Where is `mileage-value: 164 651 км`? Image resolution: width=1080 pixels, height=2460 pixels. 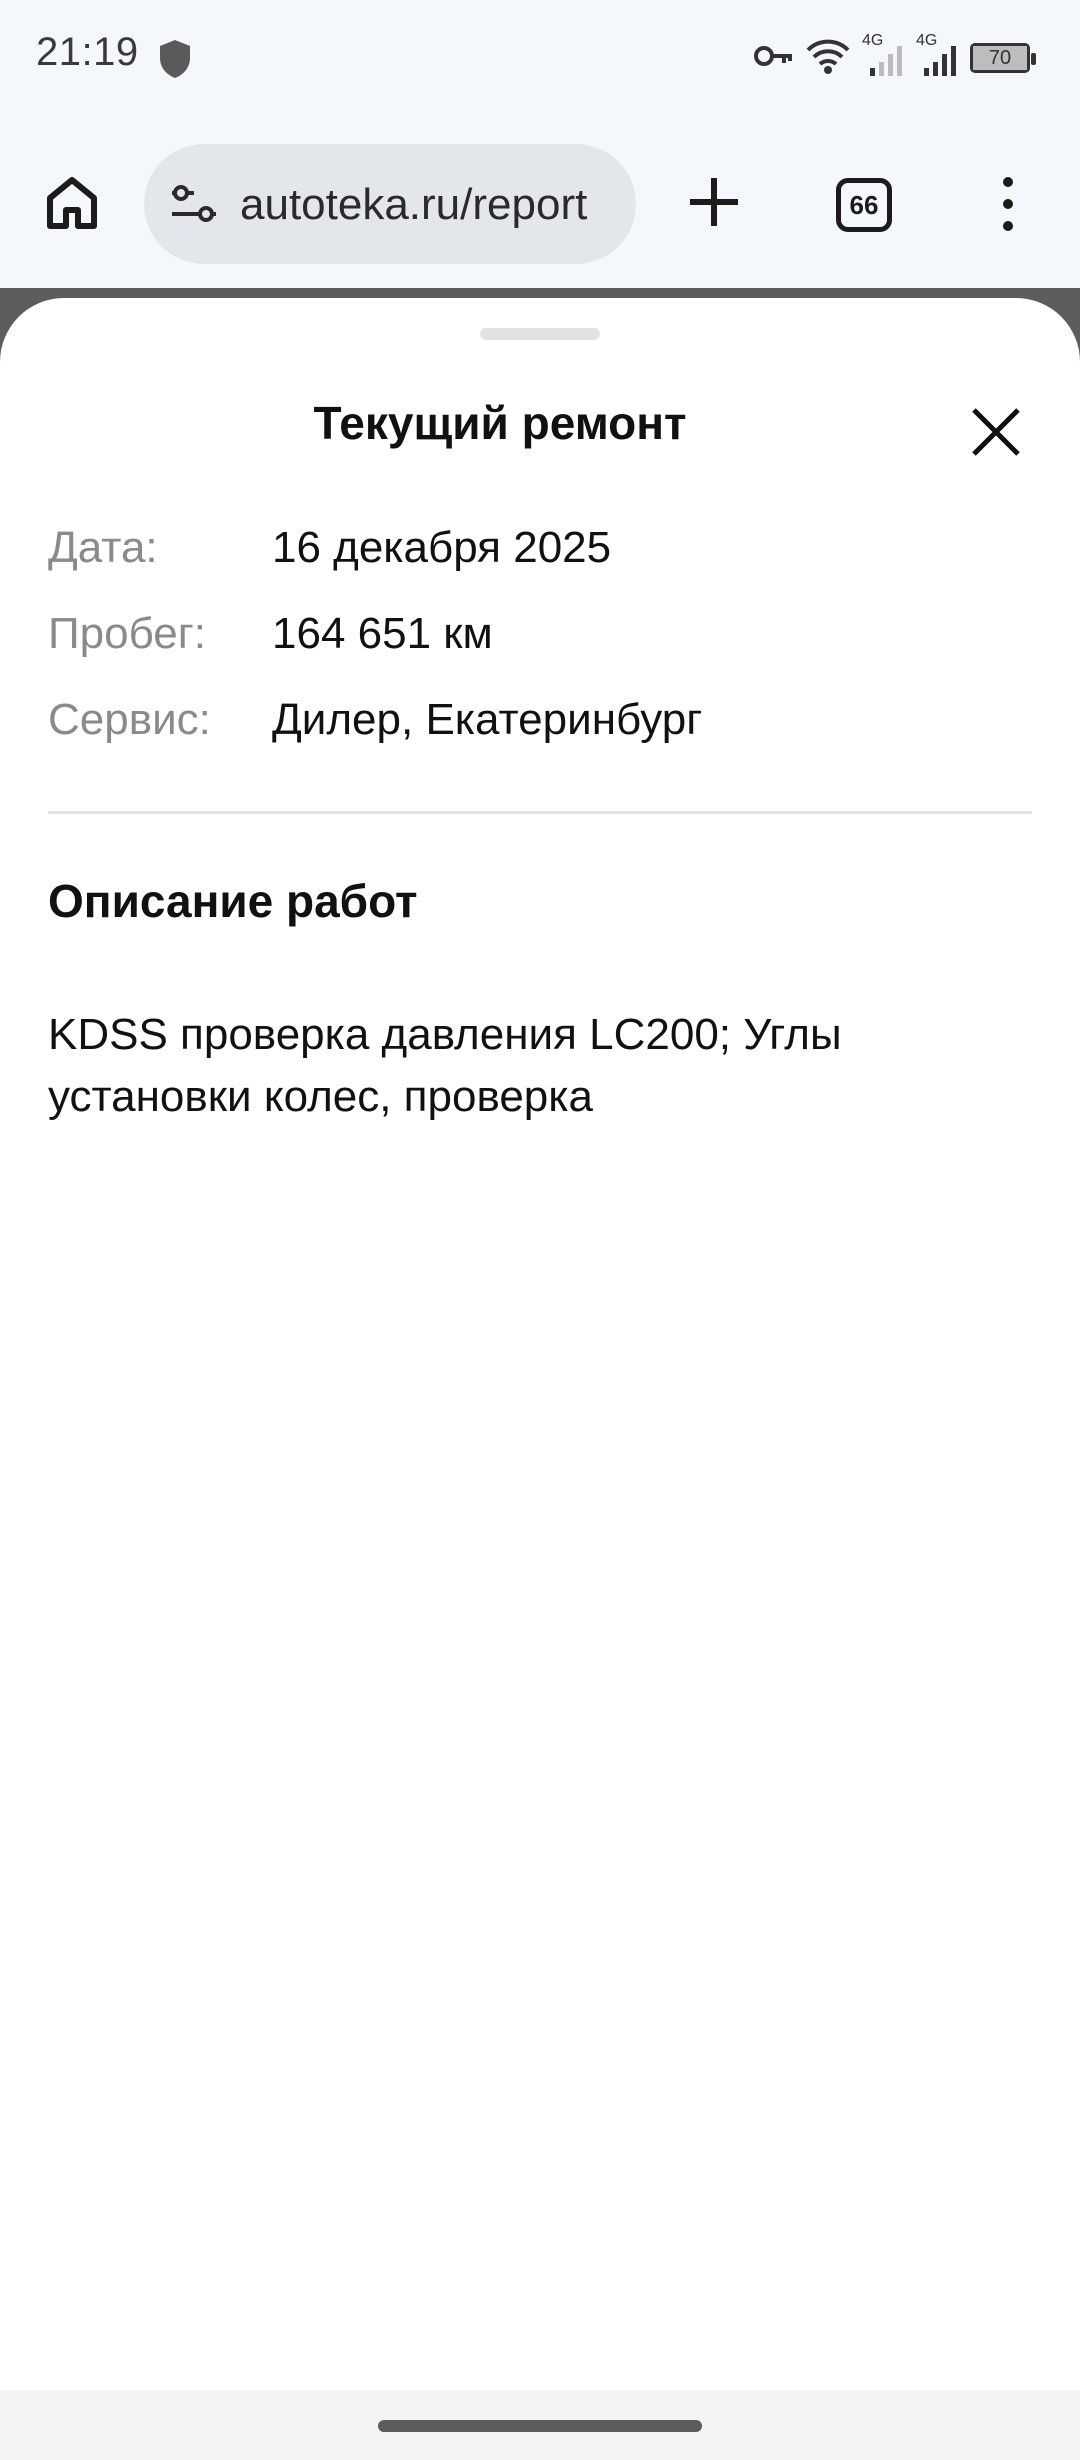 mileage-value: 164 651 км is located at coordinates (382, 633).